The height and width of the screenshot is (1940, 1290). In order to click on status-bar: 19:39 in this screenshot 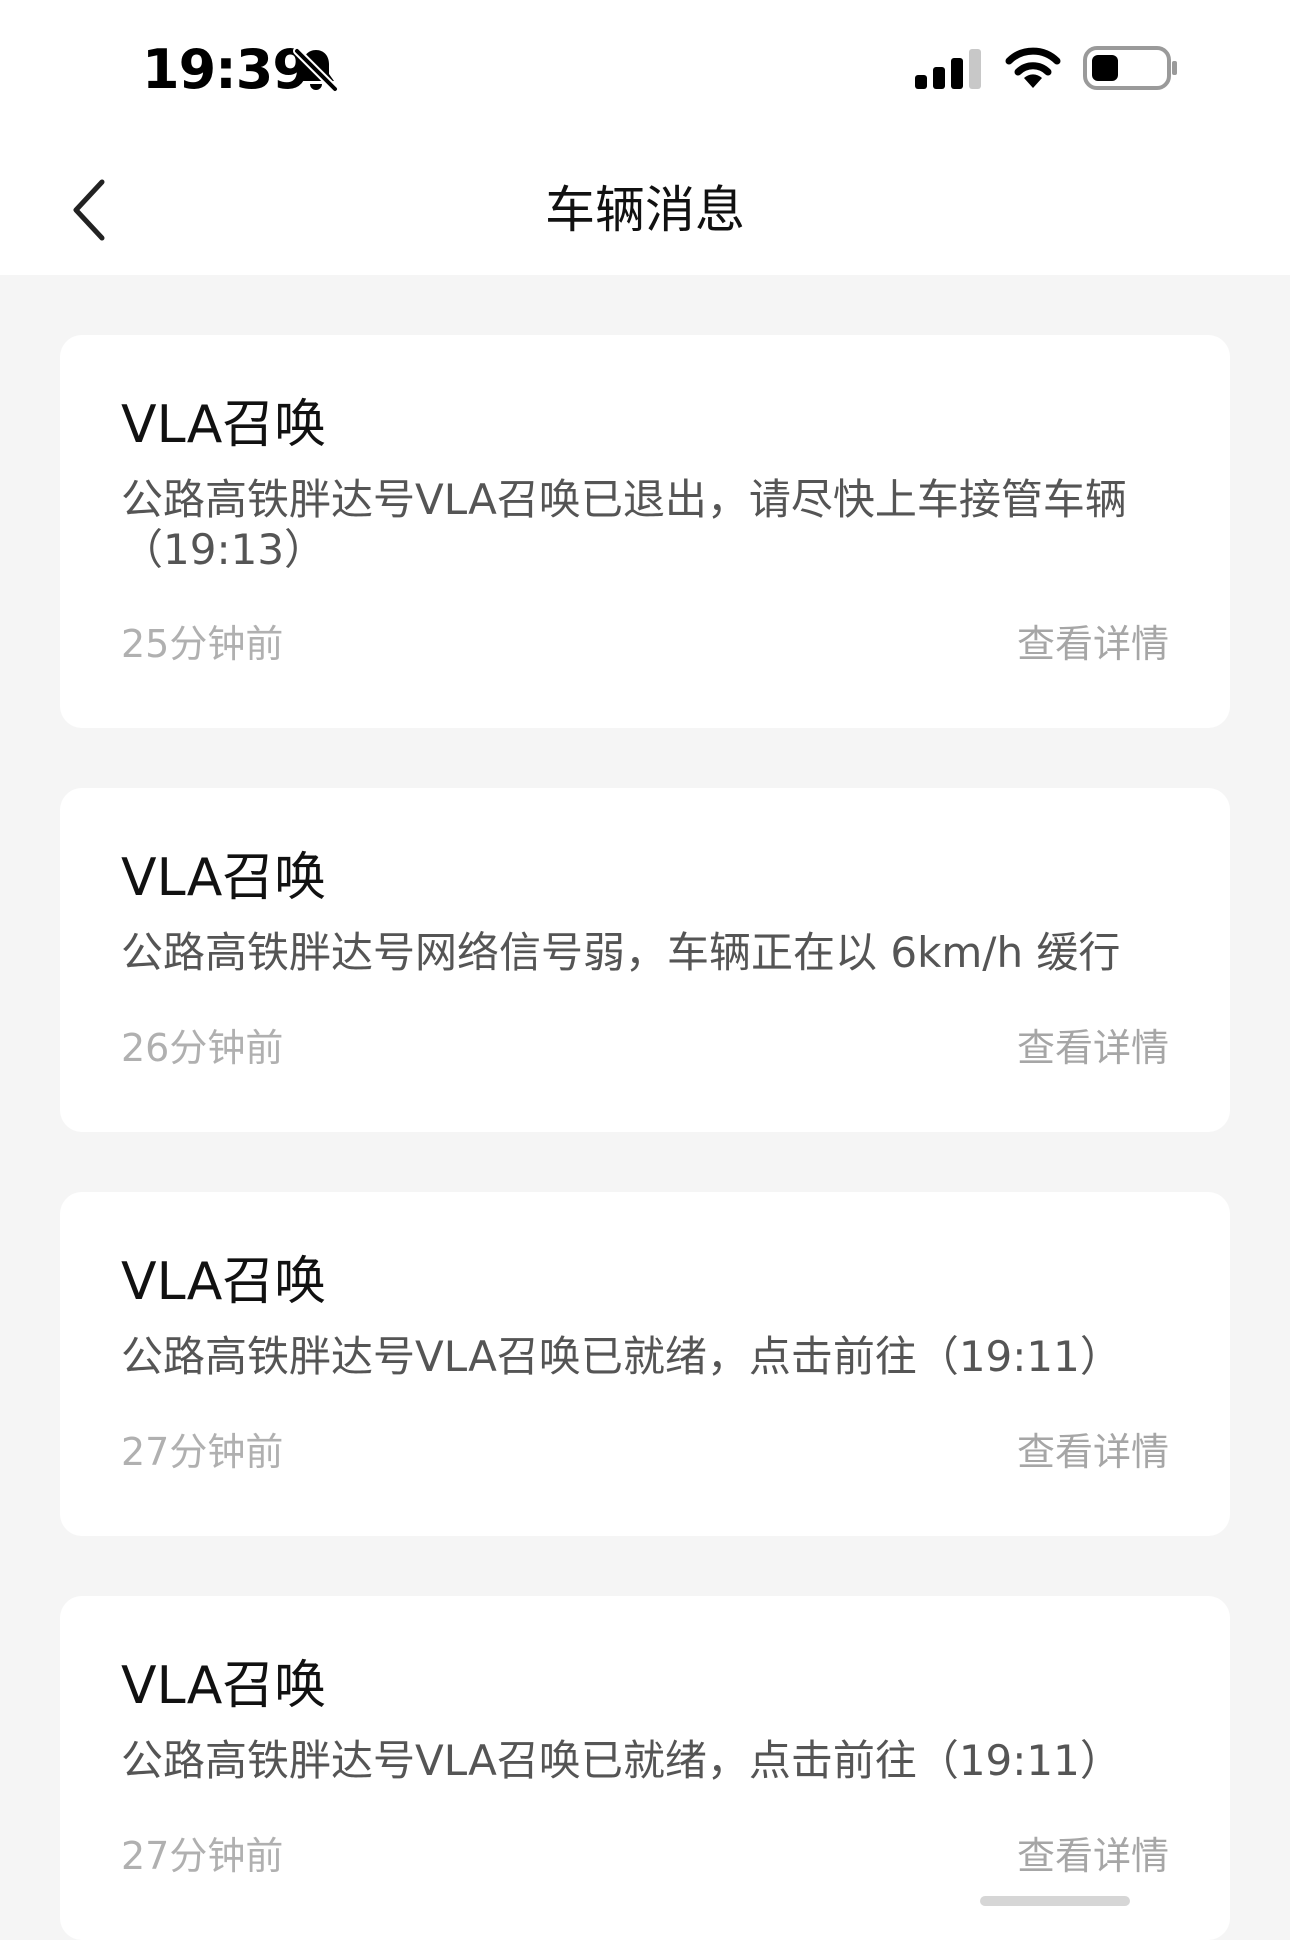, I will do `click(645, 65)`.